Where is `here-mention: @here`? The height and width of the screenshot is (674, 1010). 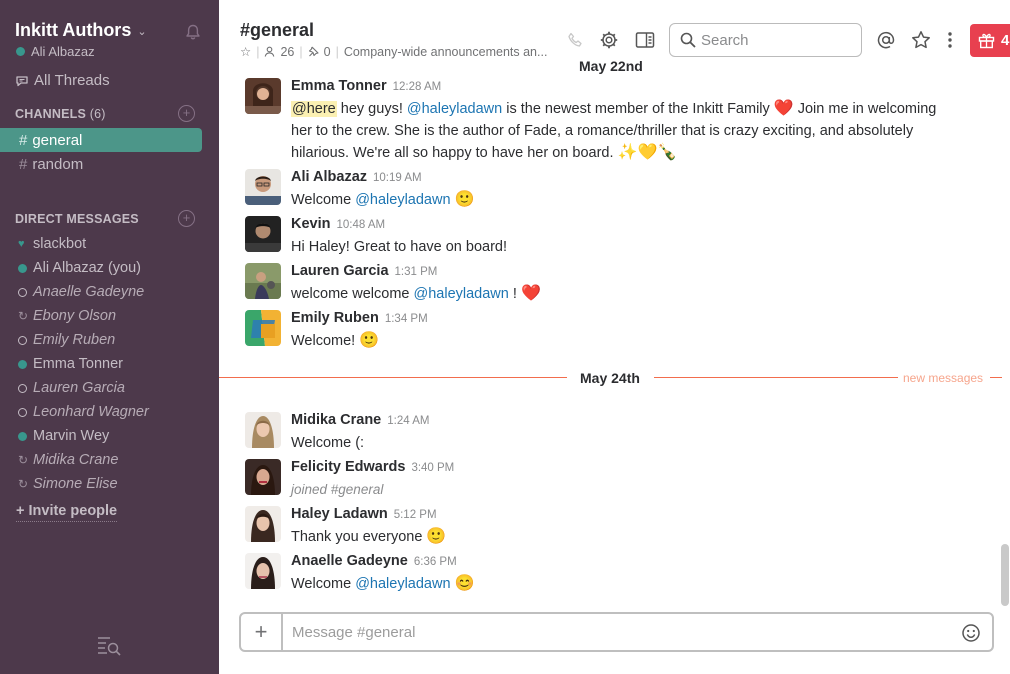
here-mention: @here is located at coordinates (314, 109).